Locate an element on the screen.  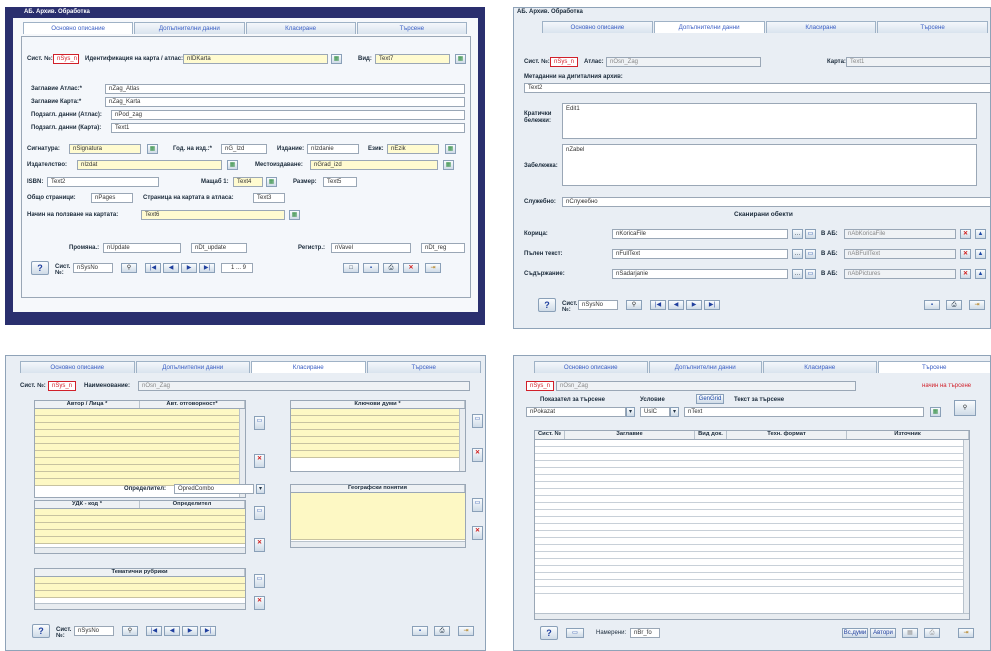
sist-field: nSys_n is located at coordinates (540, 386).